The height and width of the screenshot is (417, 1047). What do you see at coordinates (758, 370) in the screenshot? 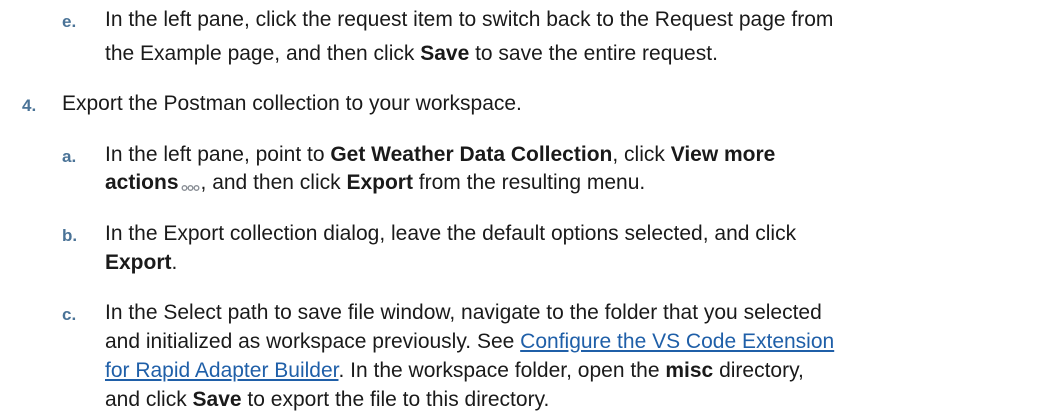
I see `step-c-line3-end: directory,` at bounding box center [758, 370].